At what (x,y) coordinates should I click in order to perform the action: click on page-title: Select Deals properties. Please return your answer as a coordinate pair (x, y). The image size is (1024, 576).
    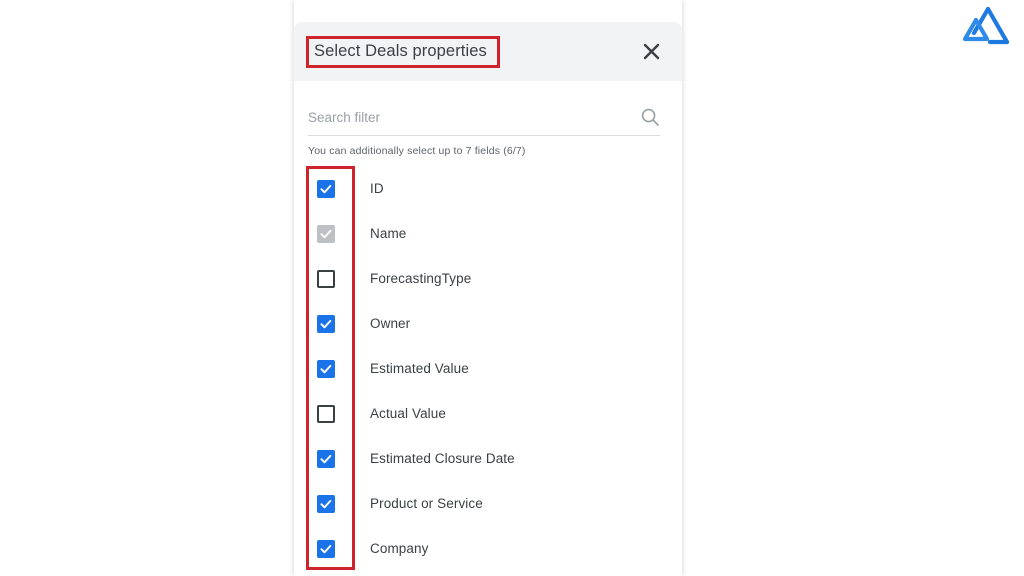
    Looking at the image, I should click on (400, 51).